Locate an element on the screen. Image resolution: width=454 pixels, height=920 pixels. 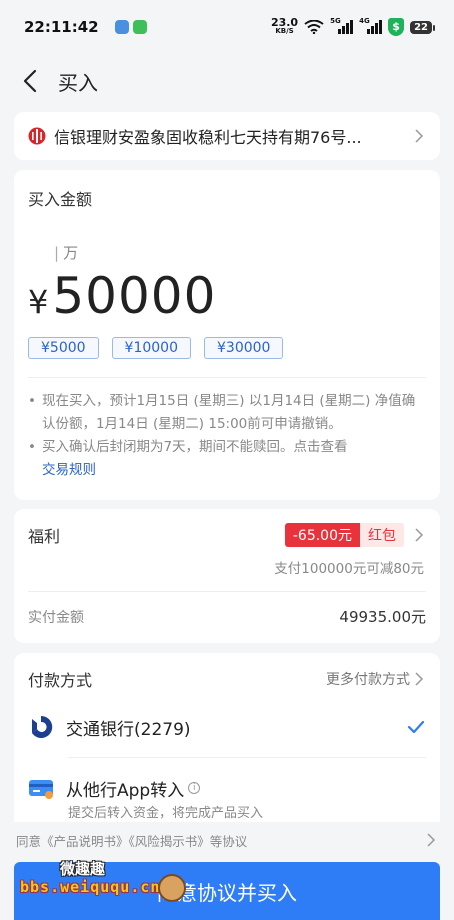
transfer-subtitle: 提交后转入资金，将完成产品买入 is located at coordinates (166, 813).